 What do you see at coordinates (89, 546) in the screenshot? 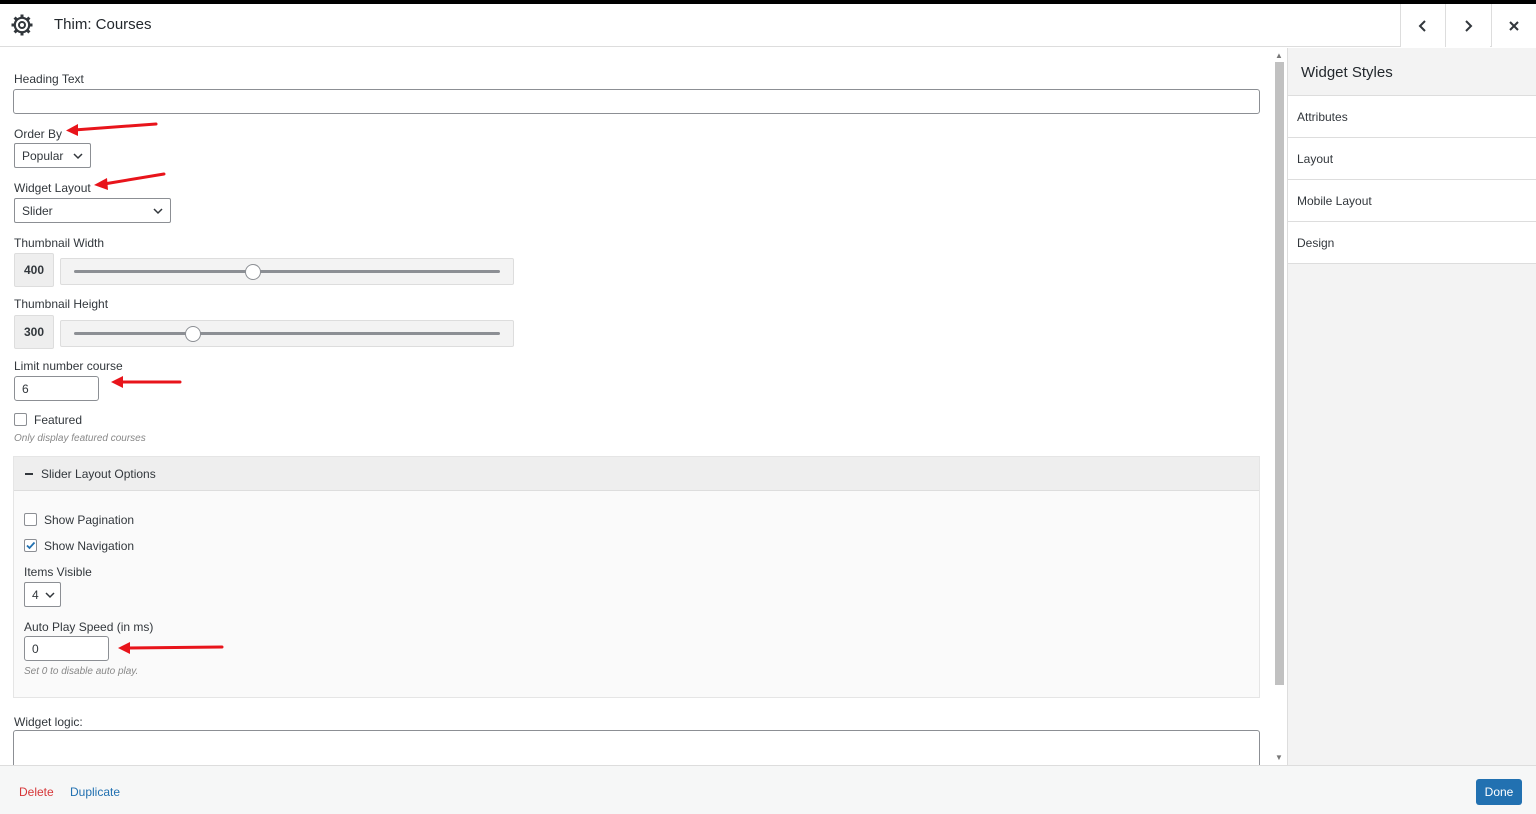
I see `show-navigation-label: Show Navigation` at bounding box center [89, 546].